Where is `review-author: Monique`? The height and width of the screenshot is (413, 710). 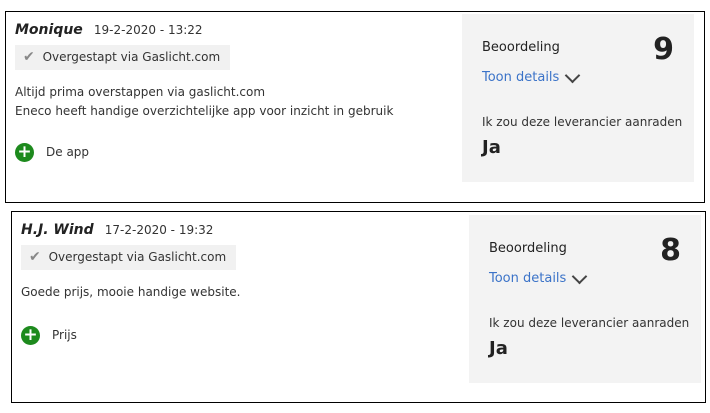 review-author: Monique is located at coordinates (49, 30).